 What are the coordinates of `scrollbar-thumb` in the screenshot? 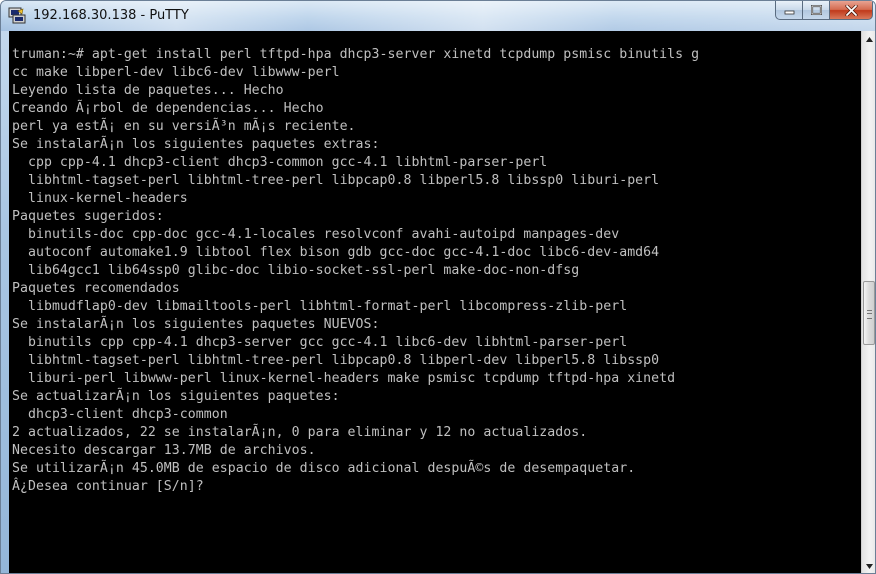 It's located at (869, 313).